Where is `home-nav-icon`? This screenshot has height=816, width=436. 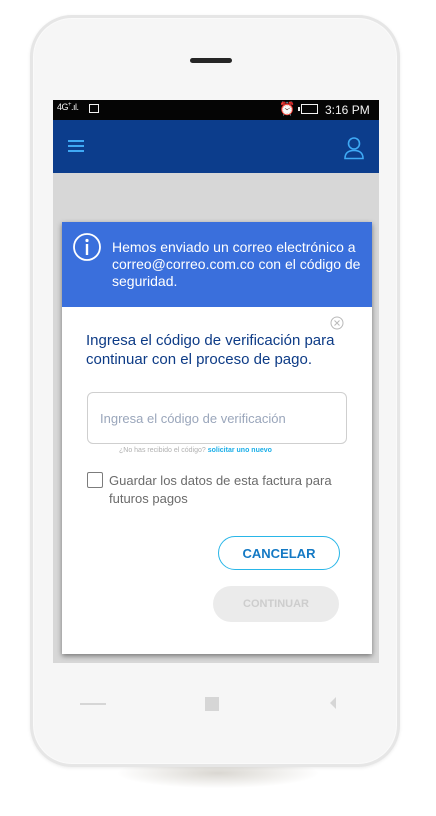
home-nav-icon is located at coordinates (212, 704).